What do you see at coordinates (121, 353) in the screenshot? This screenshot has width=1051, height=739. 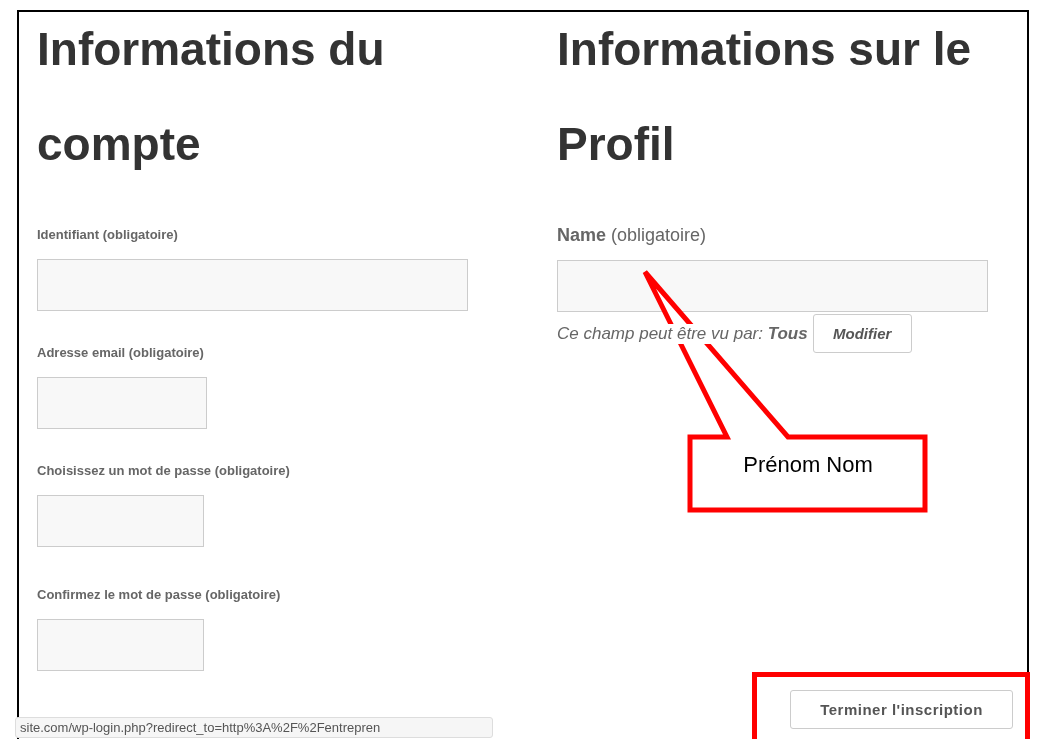 I see `field-label: Adresse email (obligatoire)` at bounding box center [121, 353].